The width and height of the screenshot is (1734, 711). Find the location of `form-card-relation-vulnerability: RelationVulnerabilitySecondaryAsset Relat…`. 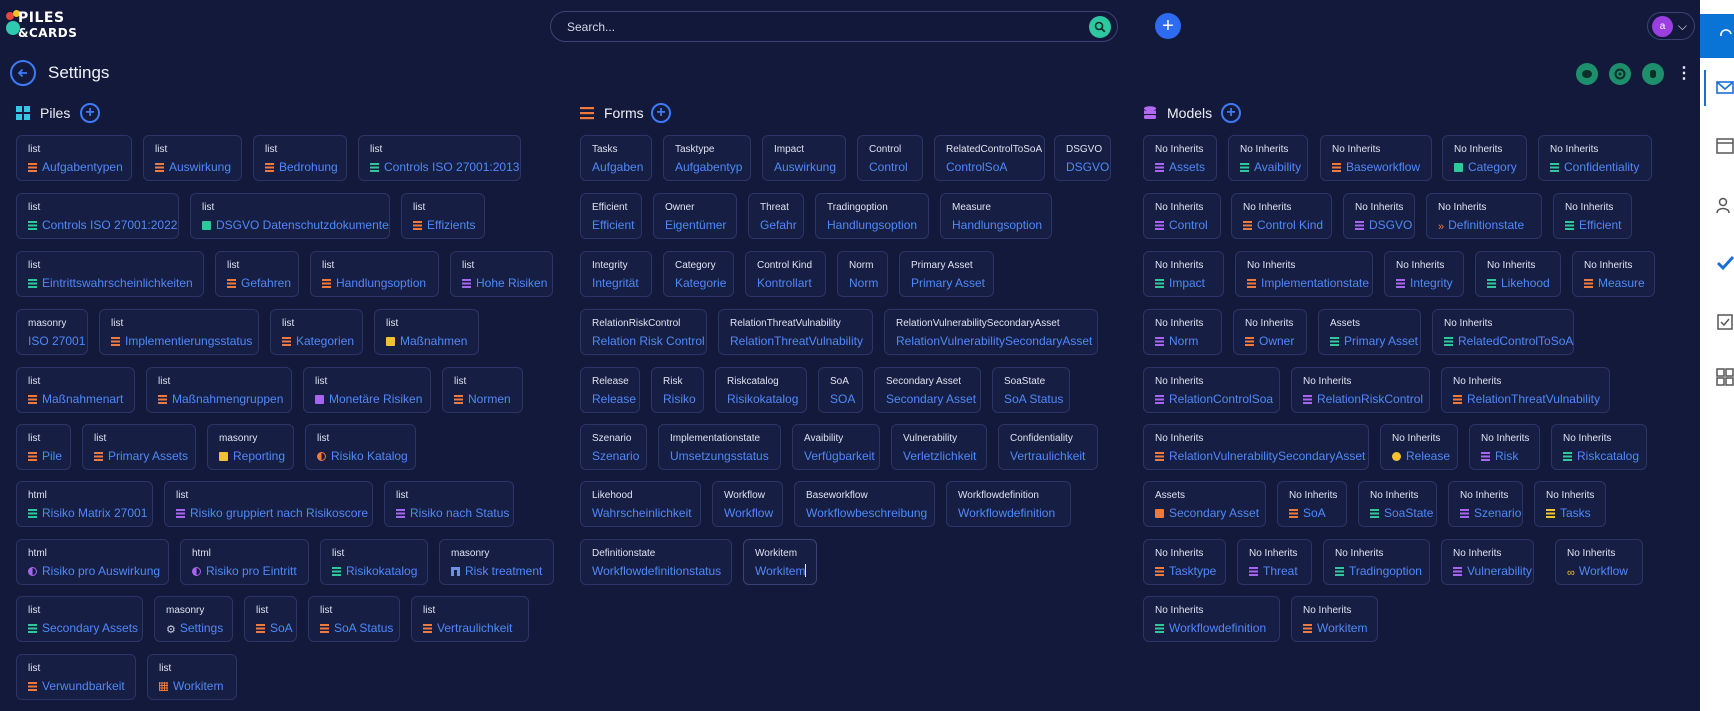

form-card-relation-vulnerability: RelationVulnerabilitySecondaryAsset Relat… is located at coordinates (991, 332).